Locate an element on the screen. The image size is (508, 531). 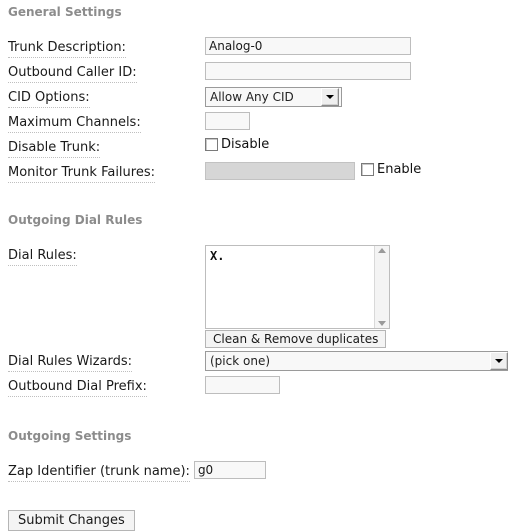
monitor-trunk-failures-checkbox-wrap: Enable is located at coordinates (391, 169).